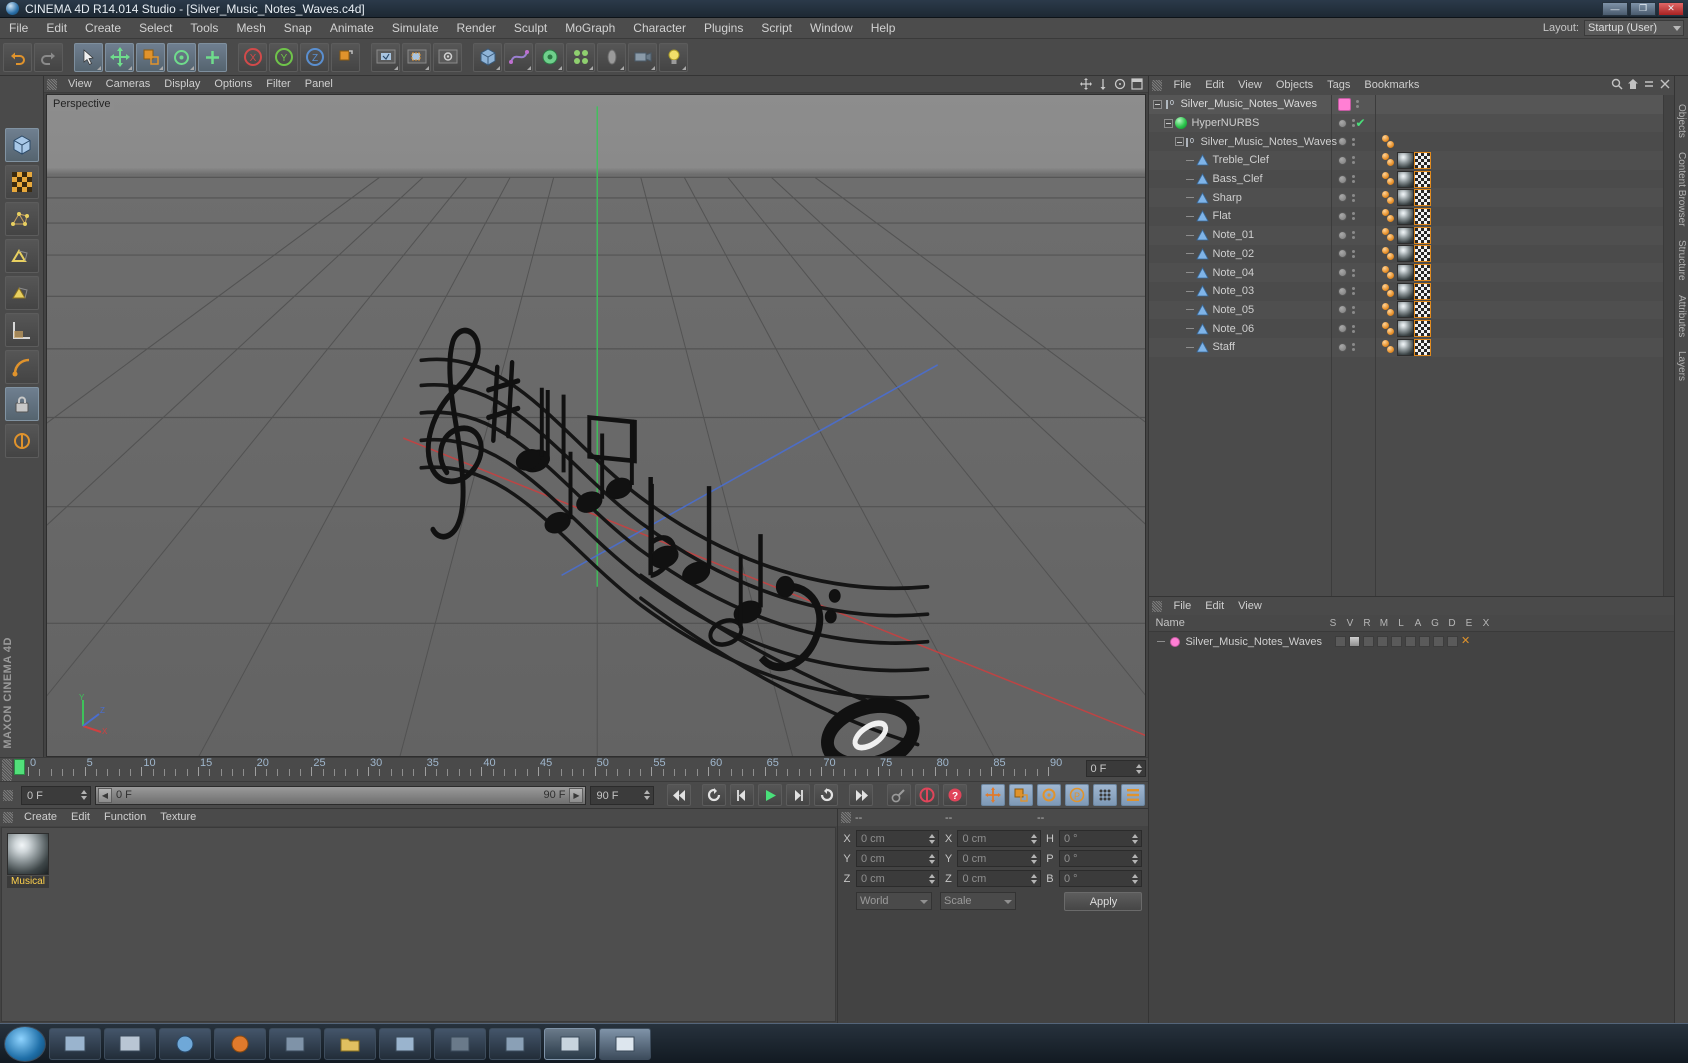  What do you see at coordinates (1354, 641) in the screenshot?
I see `layer-visible-toggle` at bounding box center [1354, 641].